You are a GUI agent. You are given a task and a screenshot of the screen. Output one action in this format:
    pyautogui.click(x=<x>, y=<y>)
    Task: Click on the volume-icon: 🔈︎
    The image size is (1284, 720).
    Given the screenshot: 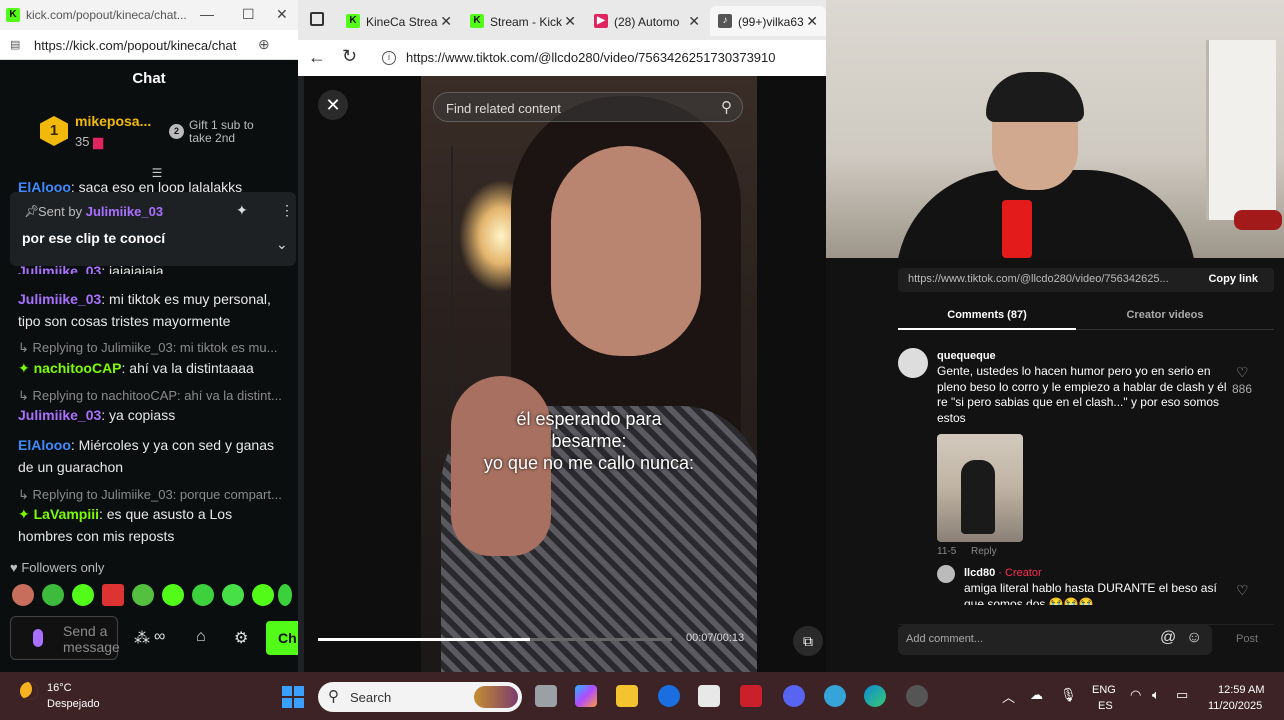 What is the action you would take?
    pyautogui.click(x=1156, y=695)
    